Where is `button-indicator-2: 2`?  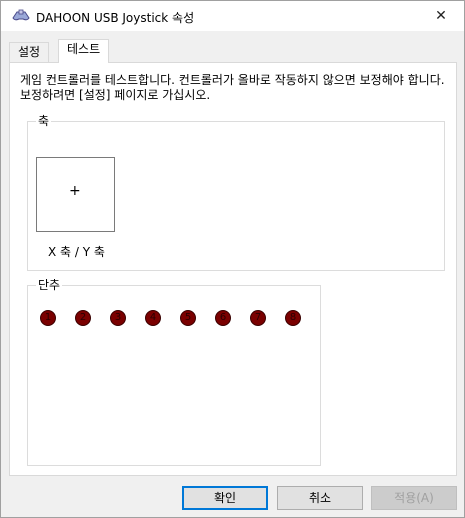 button-indicator-2: 2 is located at coordinates (83, 318).